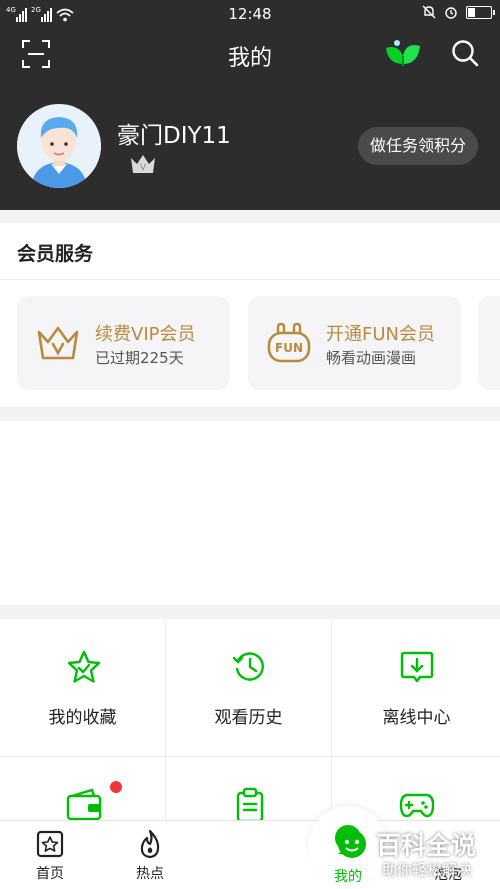  I want to click on mute-bell-icon, so click(429, 12).